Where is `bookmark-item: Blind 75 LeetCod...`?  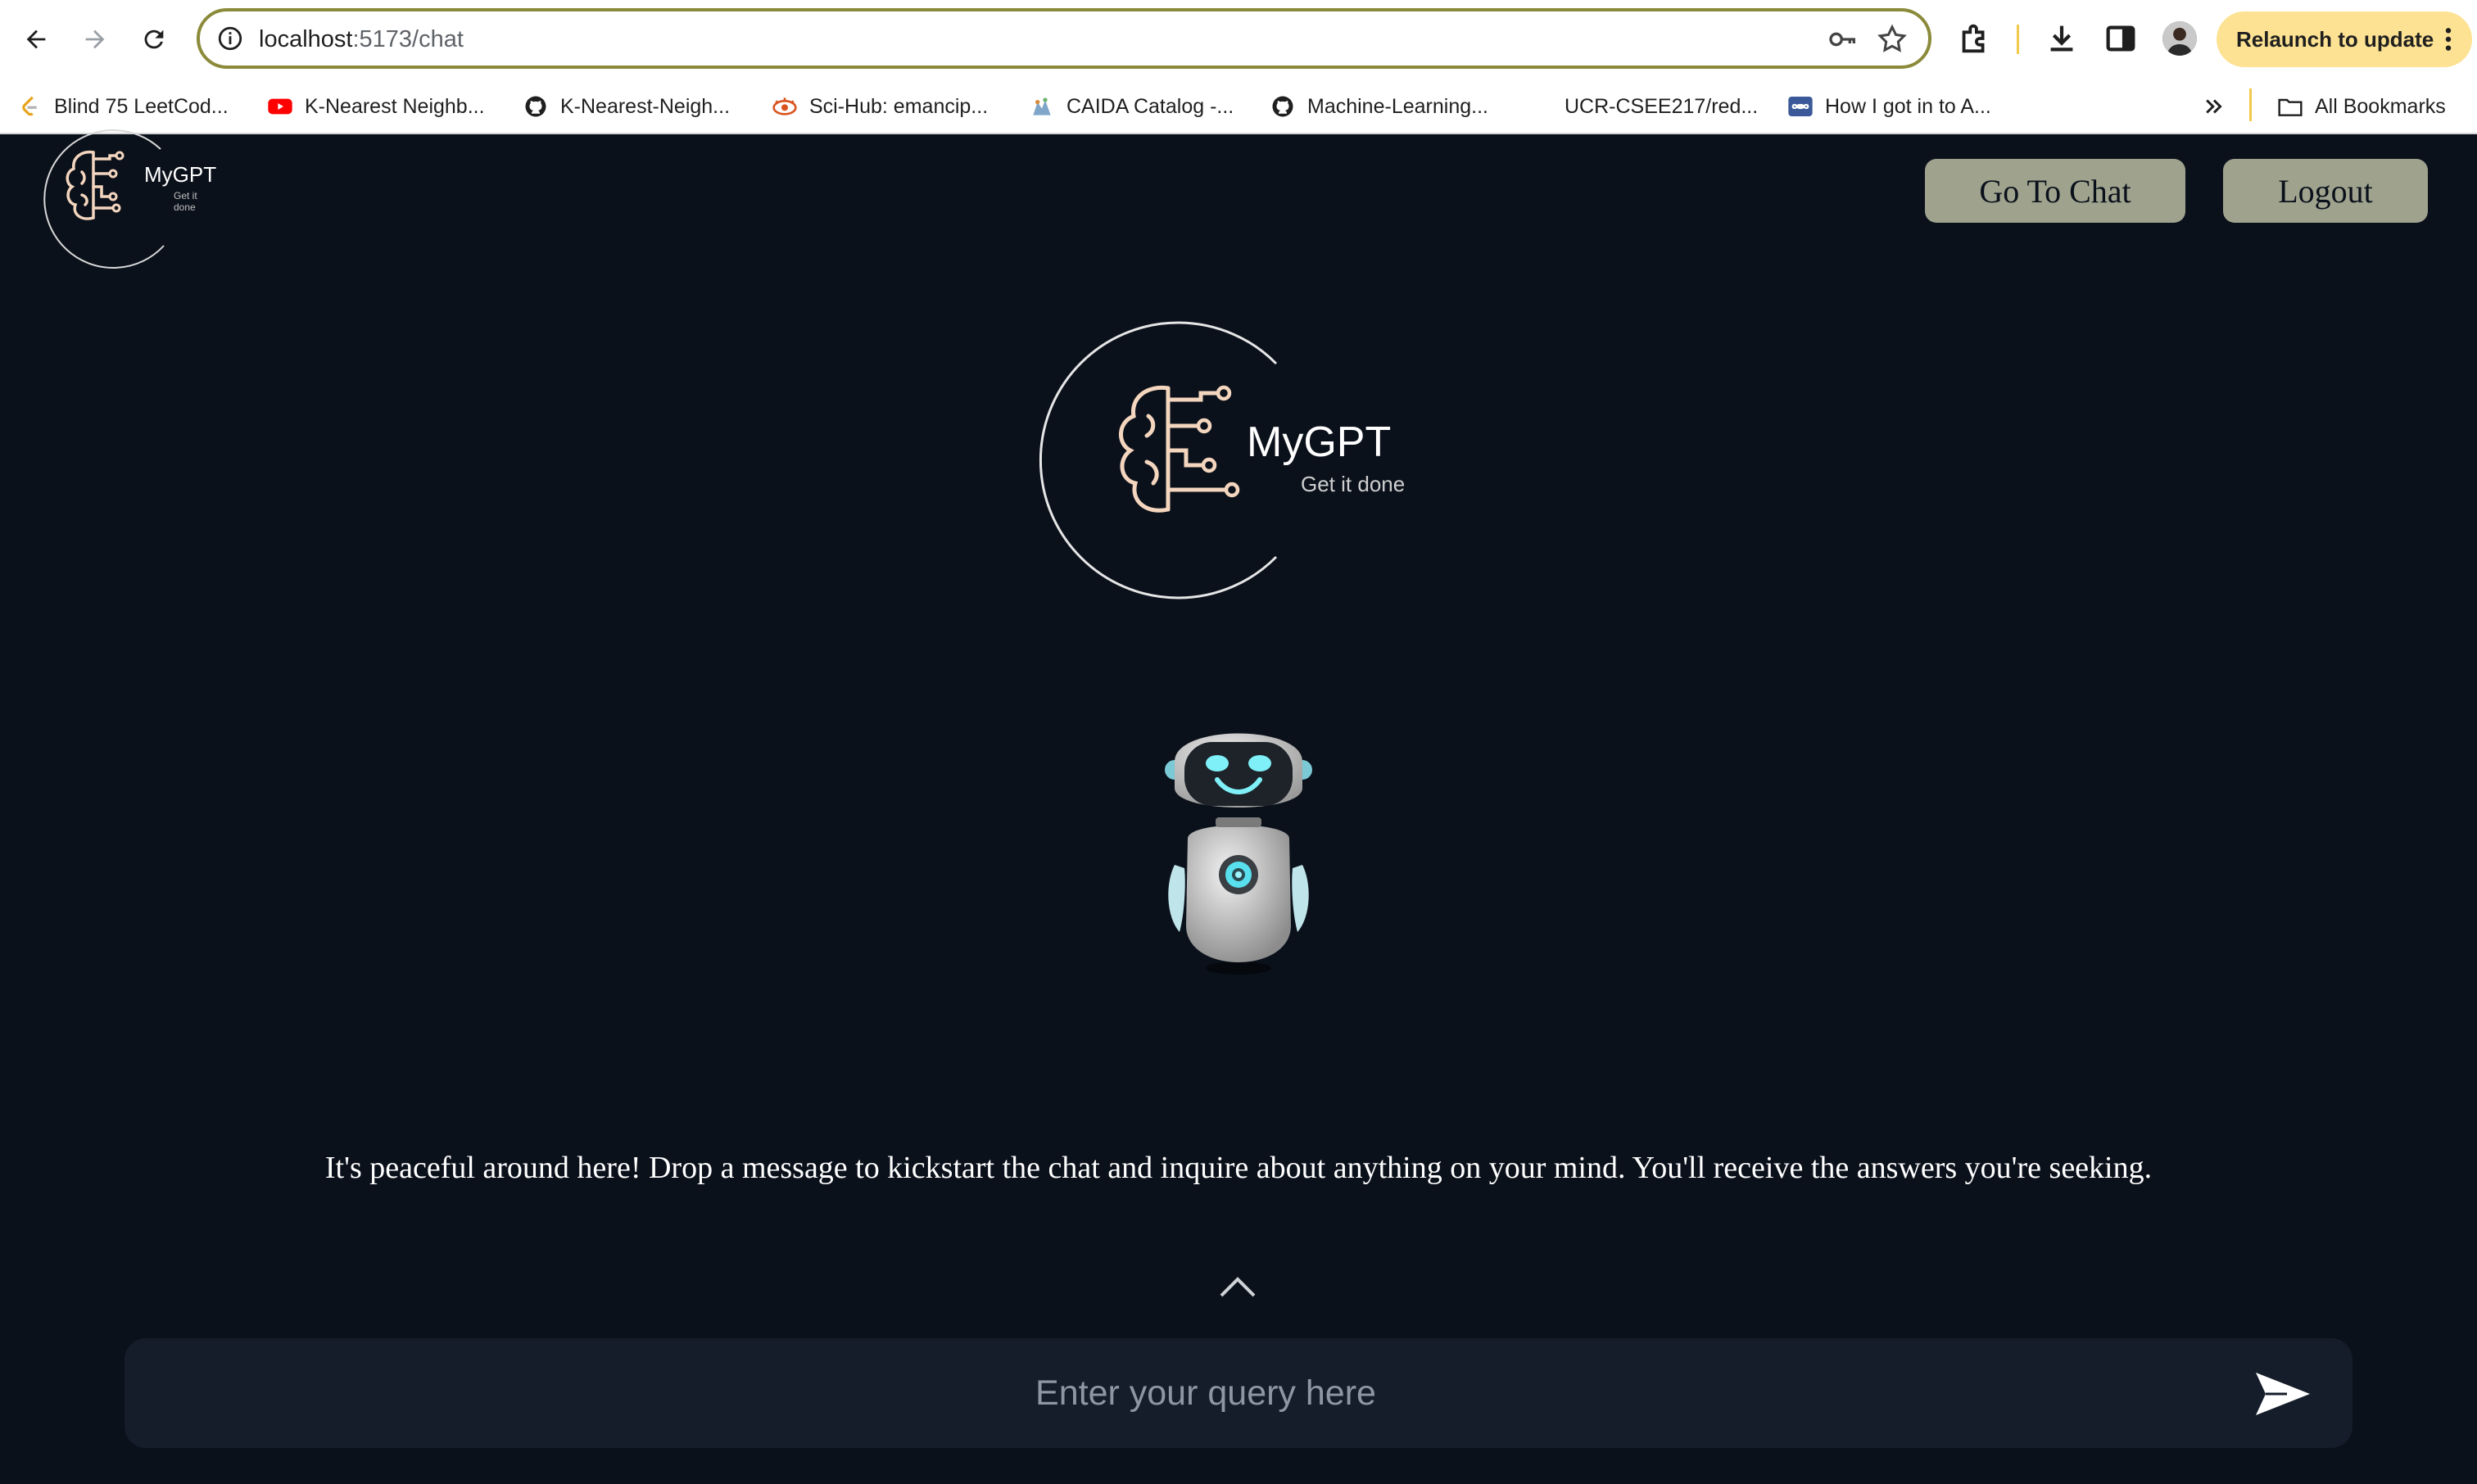 bookmark-item: Blind 75 LeetCod... is located at coordinates (122, 107).